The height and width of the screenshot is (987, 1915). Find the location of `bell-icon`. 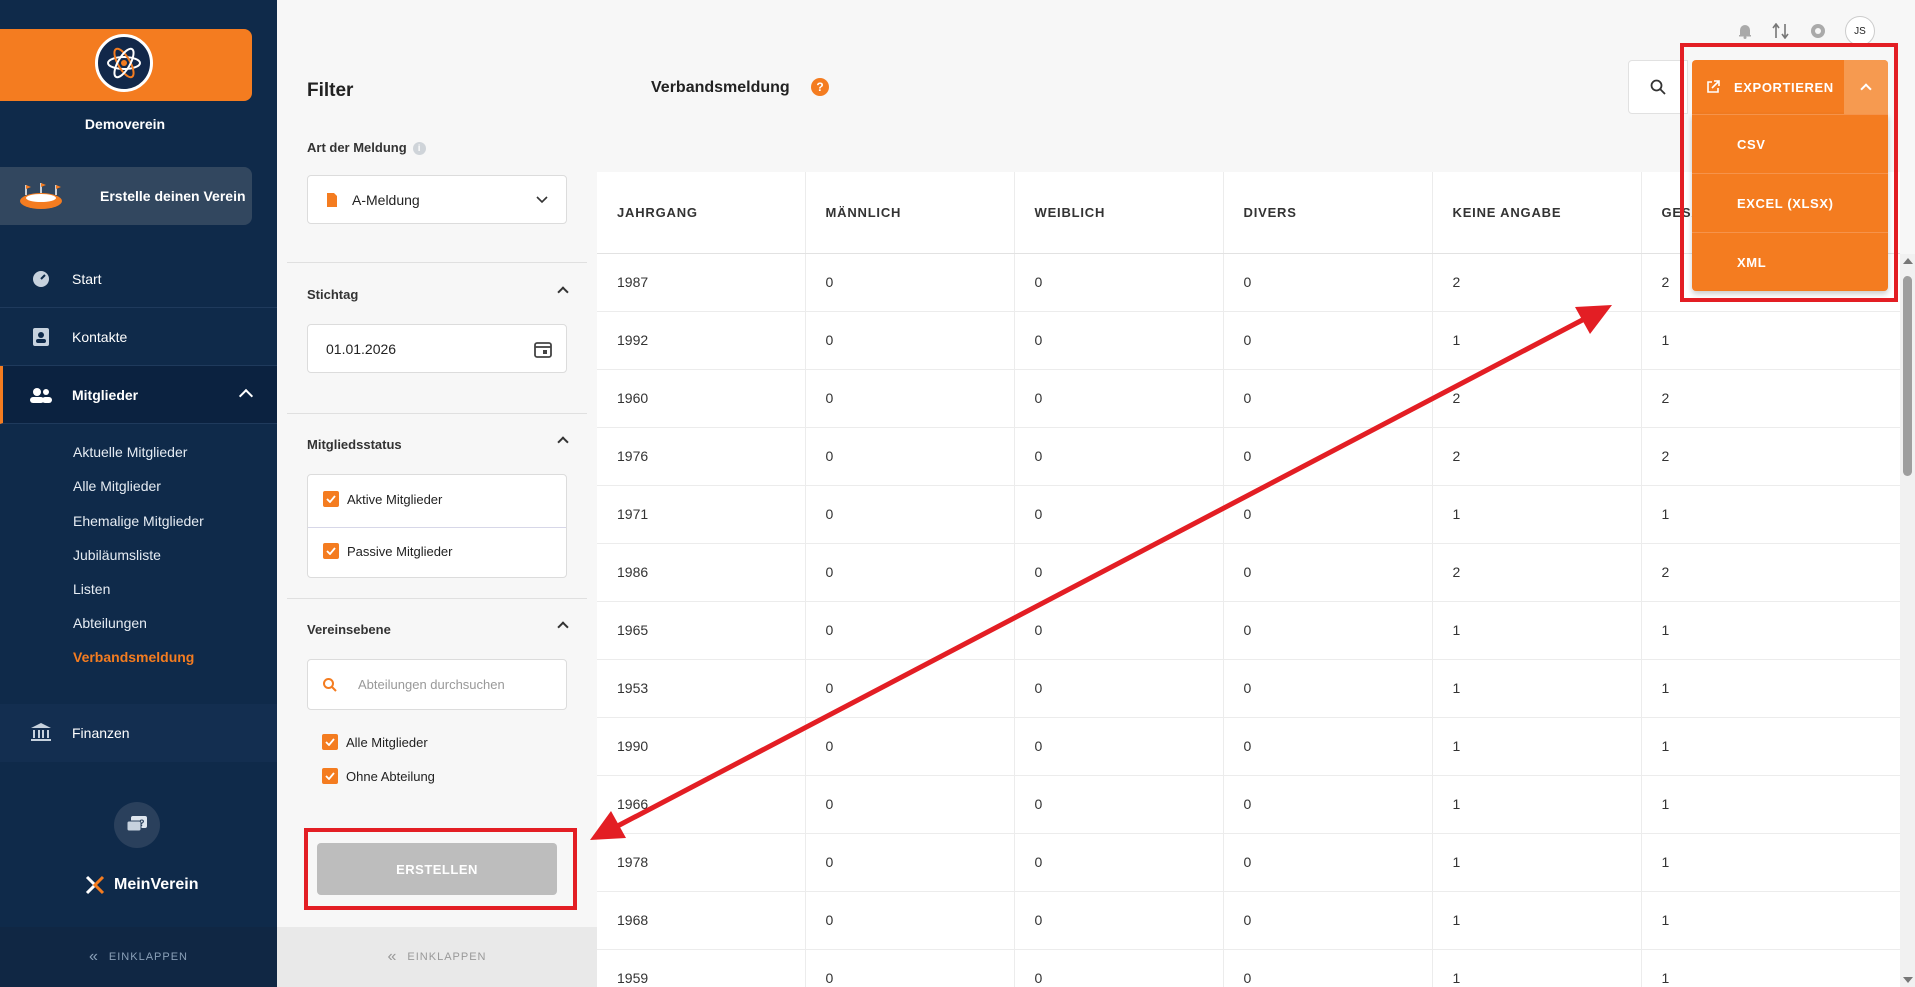

bell-icon is located at coordinates (1745, 31).